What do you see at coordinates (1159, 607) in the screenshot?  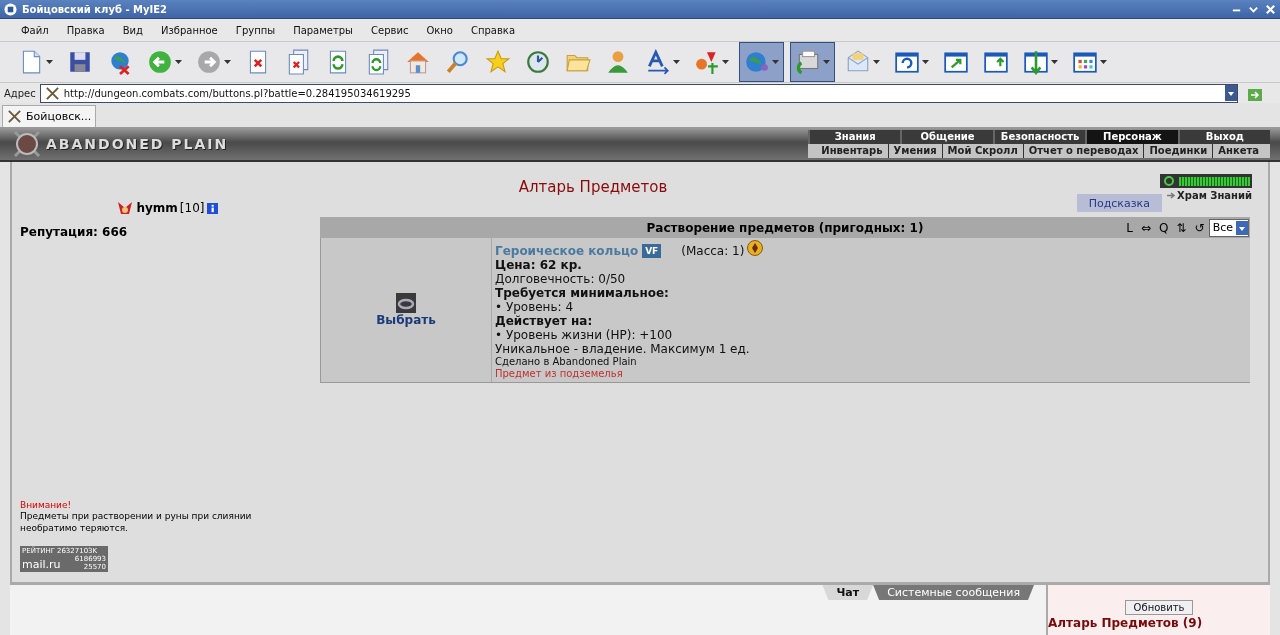 I see `refresh-button: Обновить` at bounding box center [1159, 607].